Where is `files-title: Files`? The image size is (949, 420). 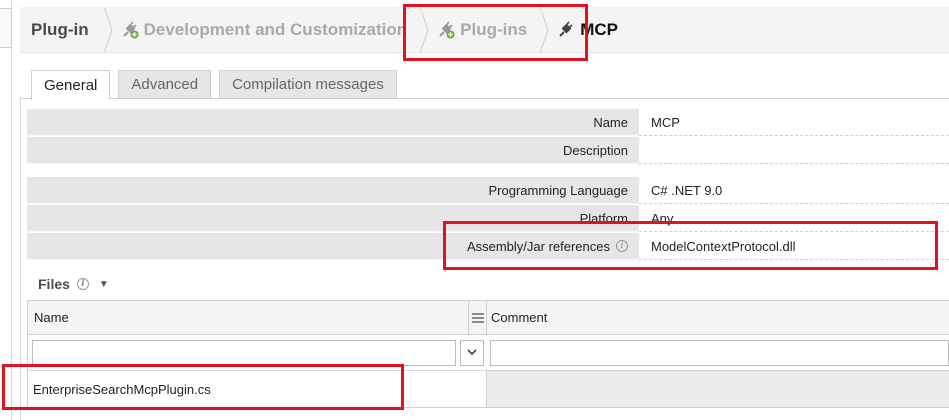
files-title: Files is located at coordinates (54, 284).